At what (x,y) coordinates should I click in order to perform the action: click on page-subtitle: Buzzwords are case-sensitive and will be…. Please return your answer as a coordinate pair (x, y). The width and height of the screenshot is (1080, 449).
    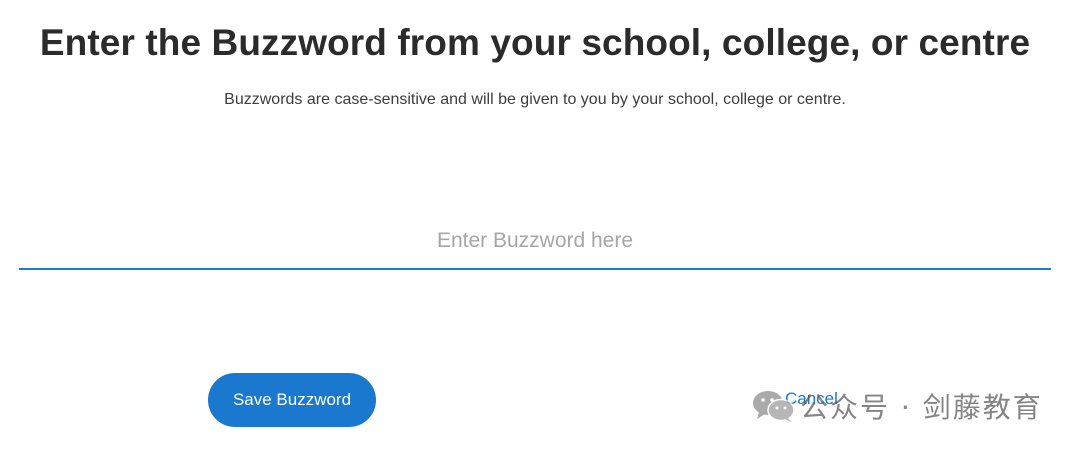
    Looking at the image, I should click on (535, 99).